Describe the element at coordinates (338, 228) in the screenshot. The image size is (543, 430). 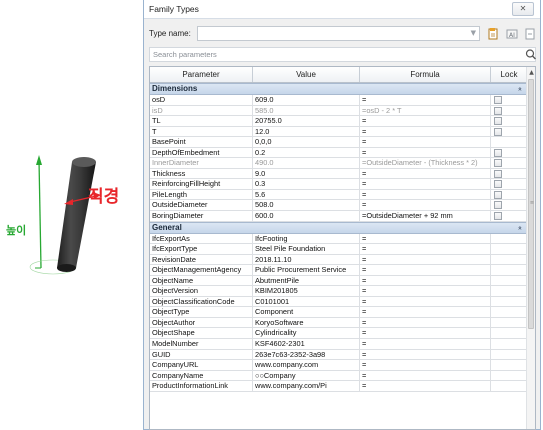
I see `group-header-general: General »` at that location.